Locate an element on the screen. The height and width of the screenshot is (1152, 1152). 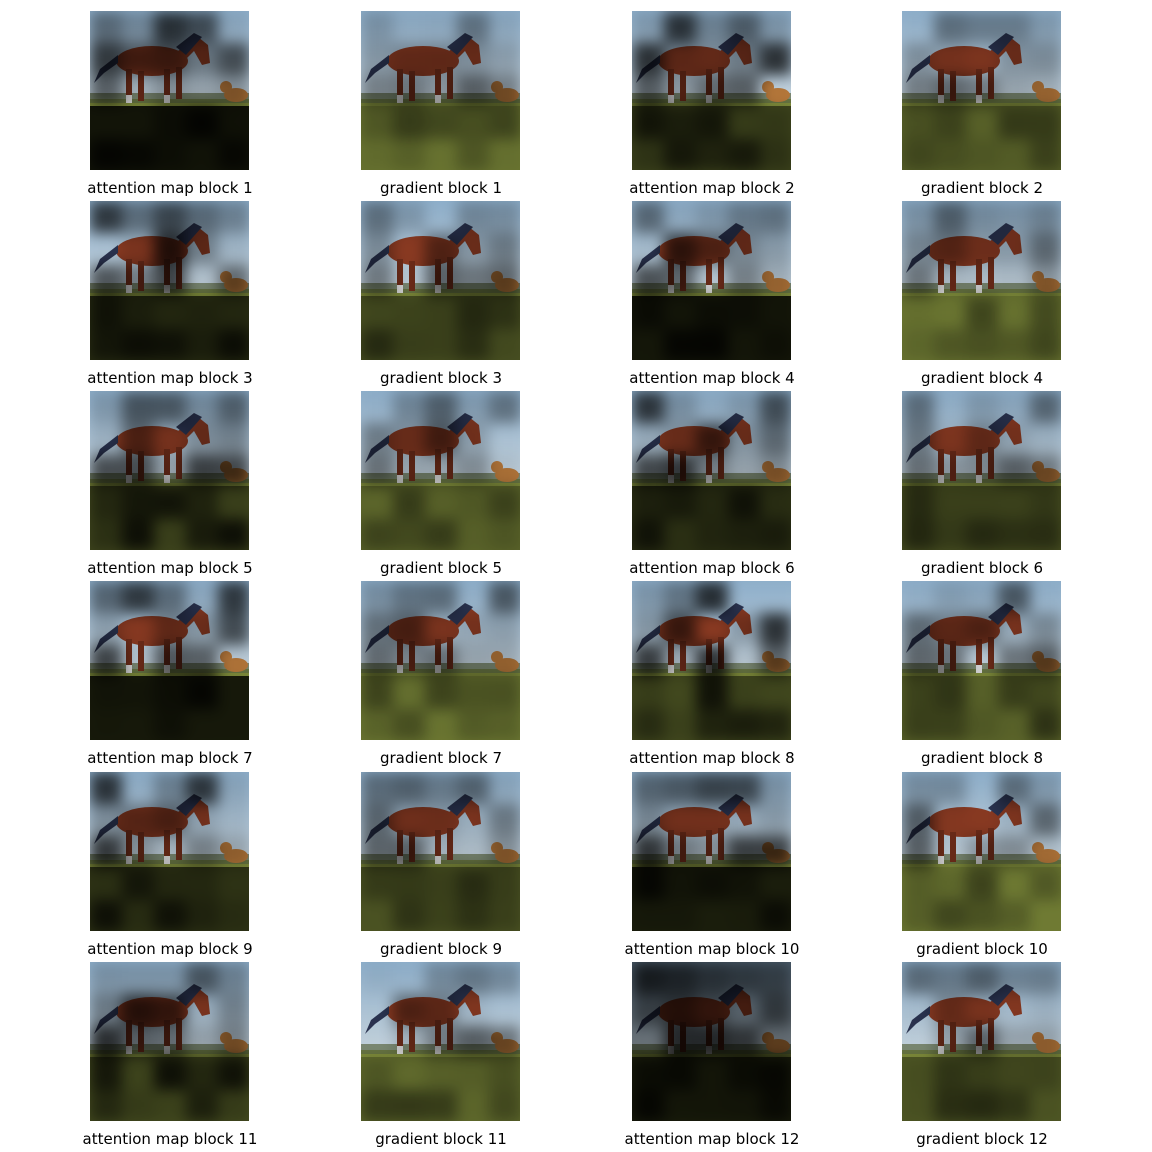
panel-attention-block-9: attention map block 9 is located at coordinates (170, 867).